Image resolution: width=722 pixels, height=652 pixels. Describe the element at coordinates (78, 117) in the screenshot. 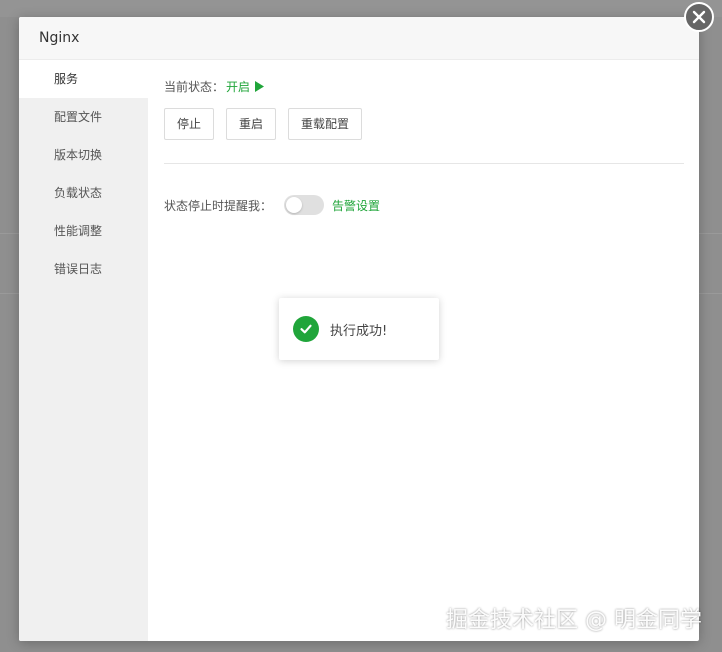

I see `sidebar-item-label: 配置文件` at that location.